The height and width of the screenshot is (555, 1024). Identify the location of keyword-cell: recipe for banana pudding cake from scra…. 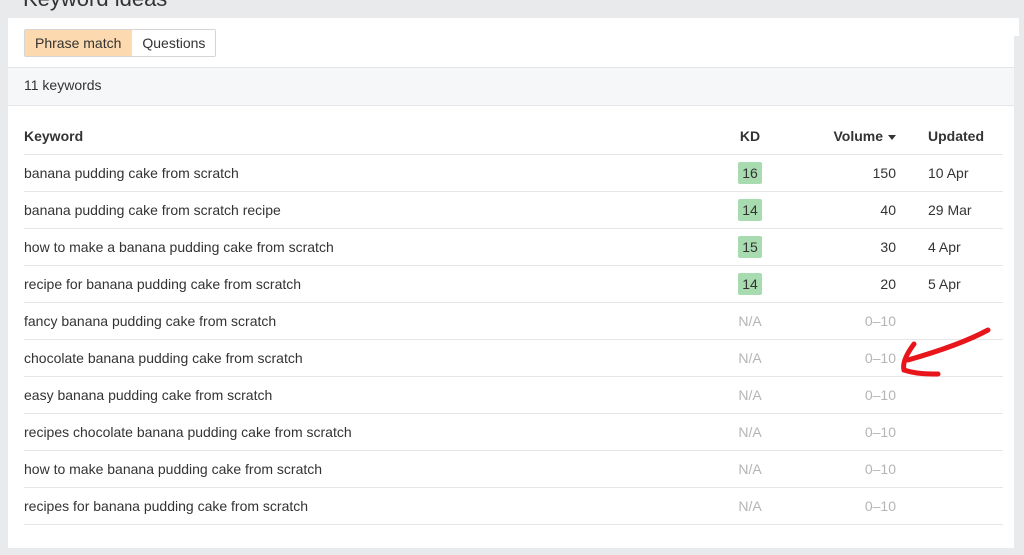
(369, 284).